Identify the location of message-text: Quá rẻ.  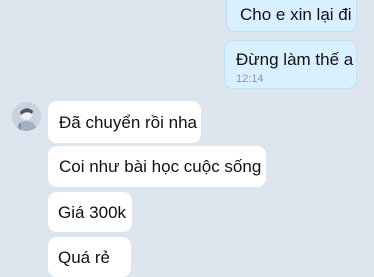
(84, 257).